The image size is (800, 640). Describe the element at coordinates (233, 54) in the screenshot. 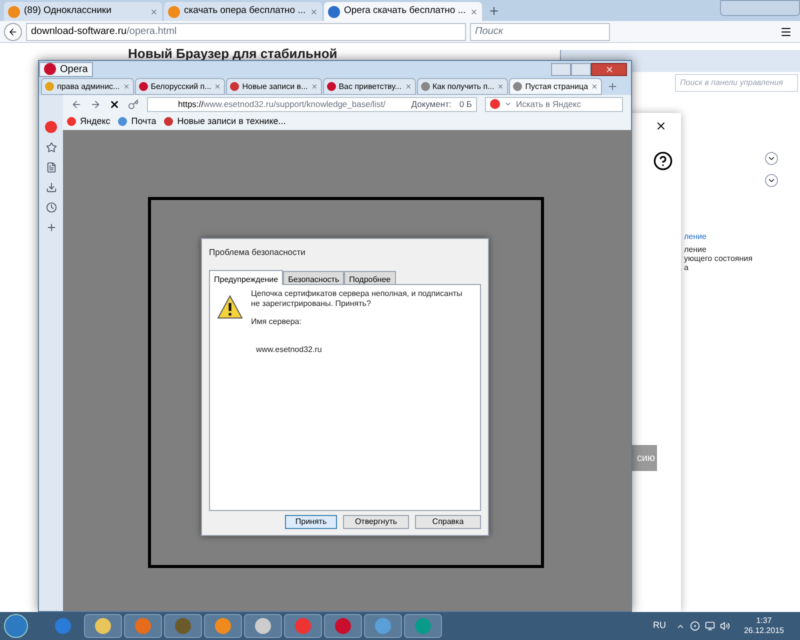

I see `page-heading: Новый Браузер для стабильной` at that location.